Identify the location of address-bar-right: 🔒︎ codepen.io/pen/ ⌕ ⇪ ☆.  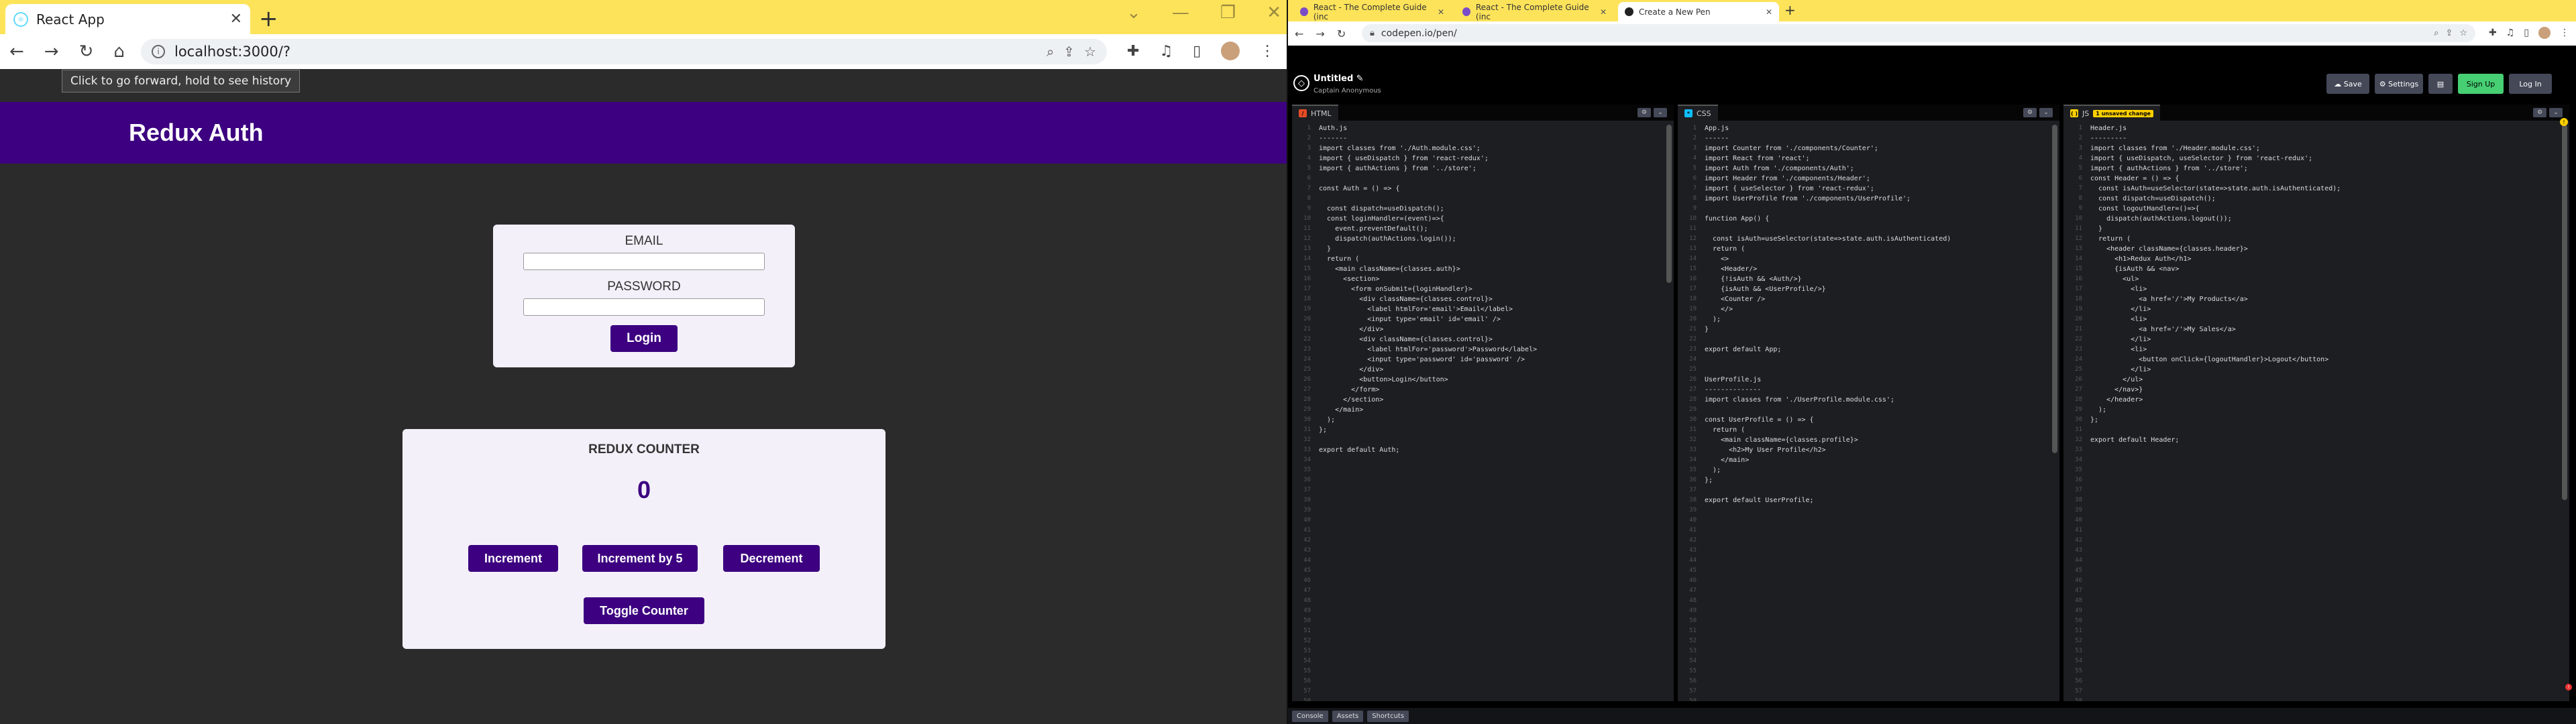
(1918, 33).